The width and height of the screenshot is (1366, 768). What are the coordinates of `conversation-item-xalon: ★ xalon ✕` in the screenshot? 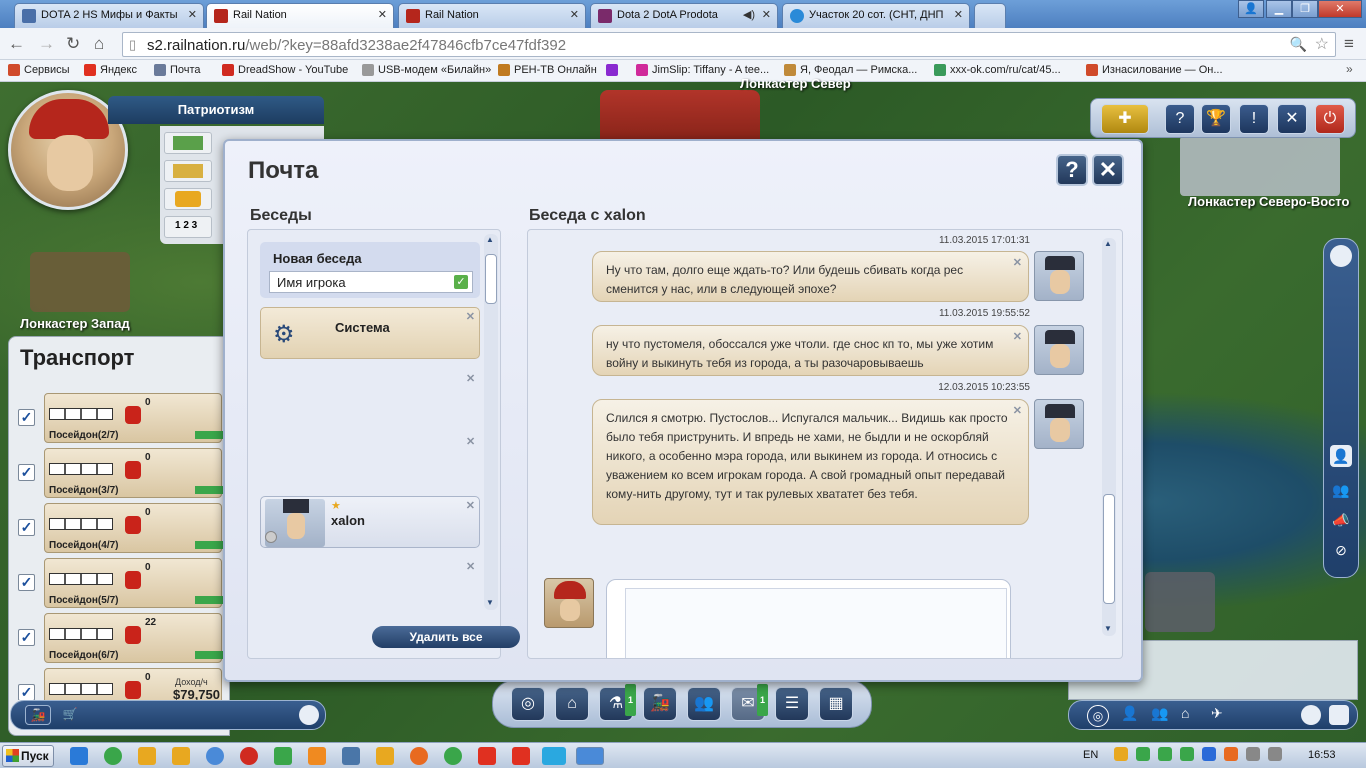 It's located at (370, 522).